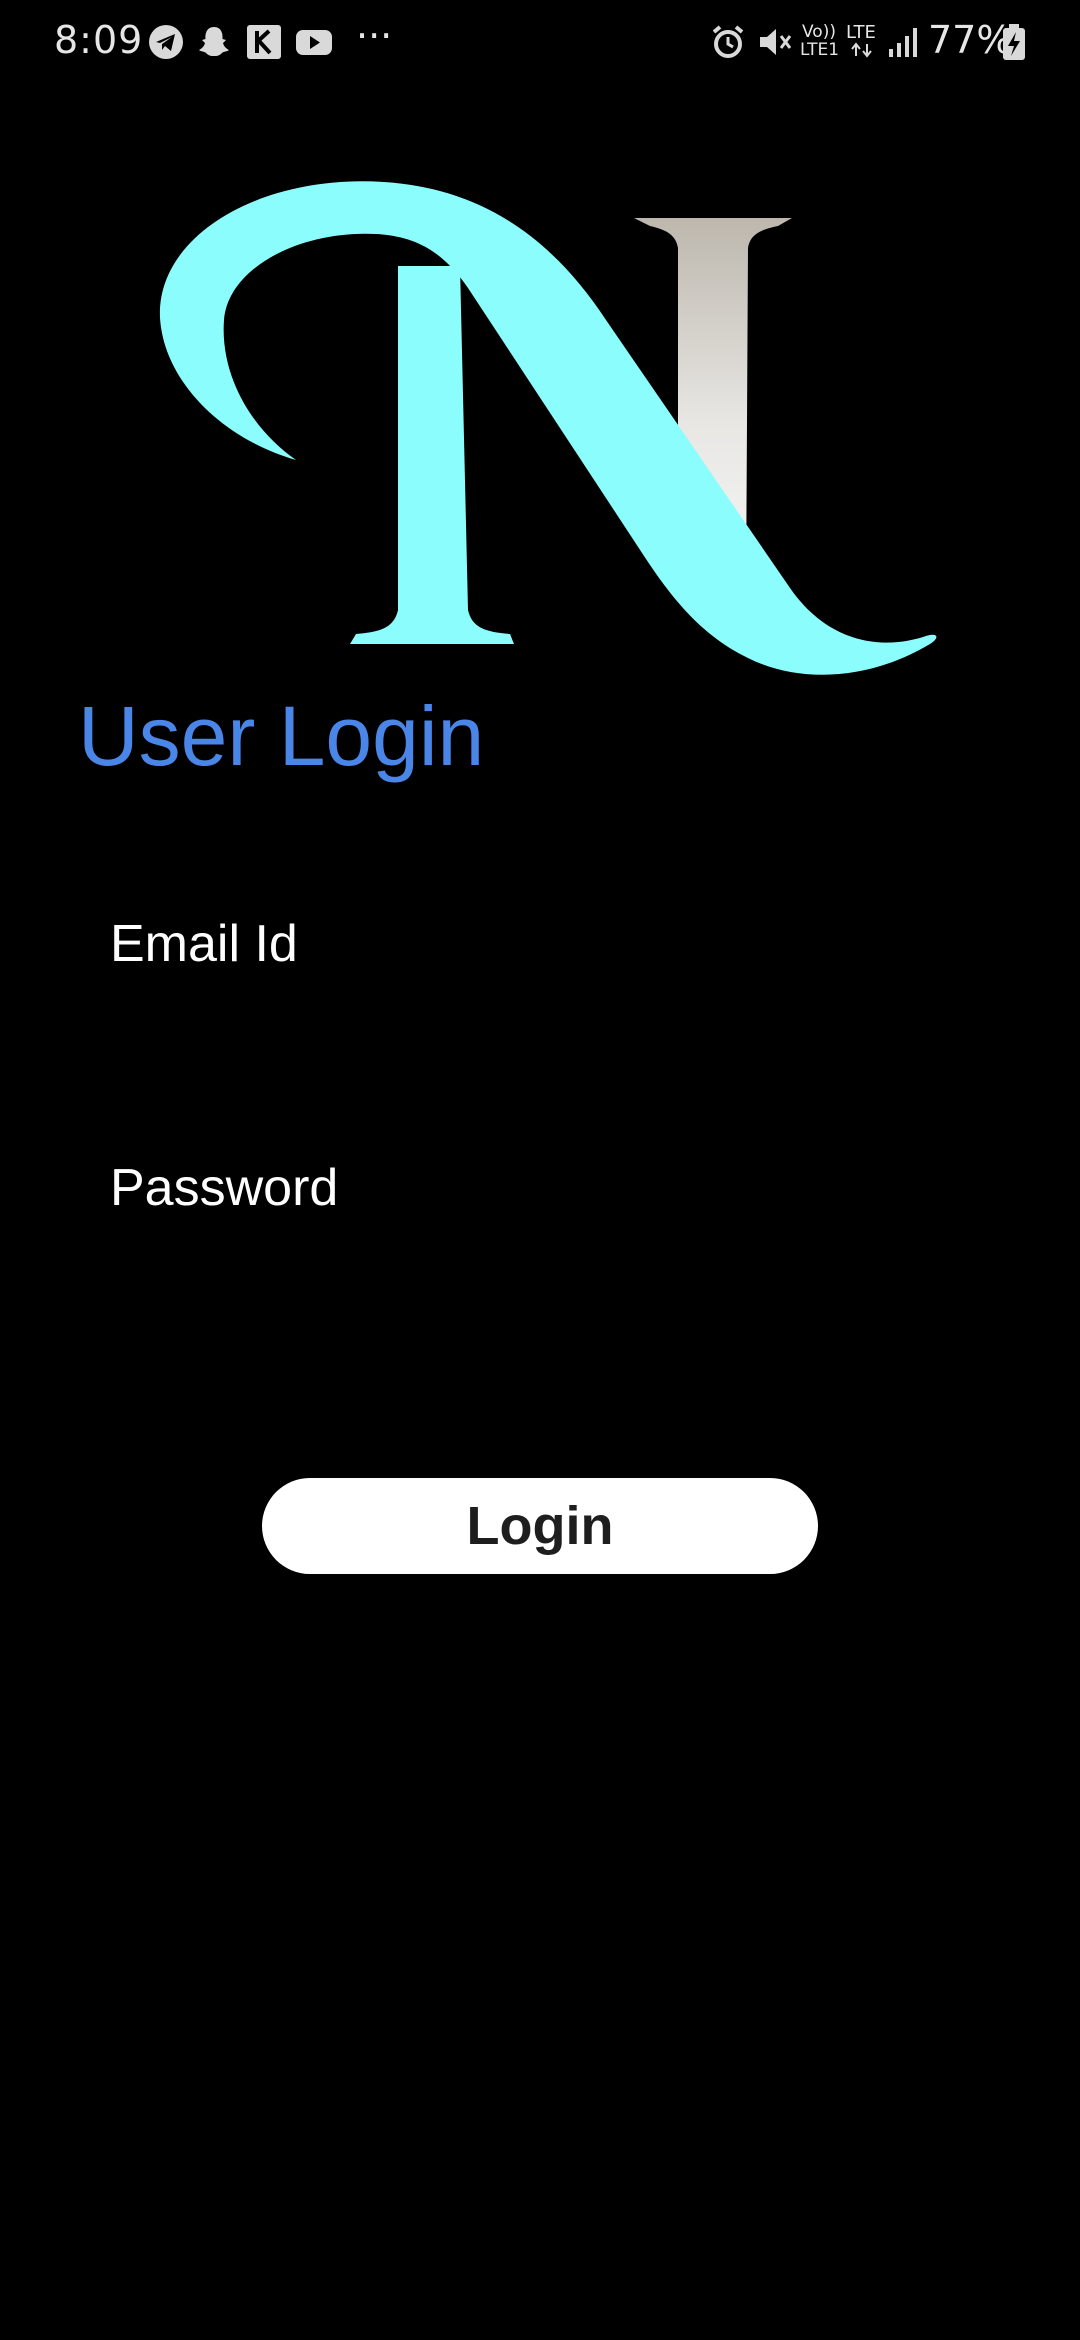  Describe the element at coordinates (552, 1029) in the screenshot. I see `email-input` at that location.